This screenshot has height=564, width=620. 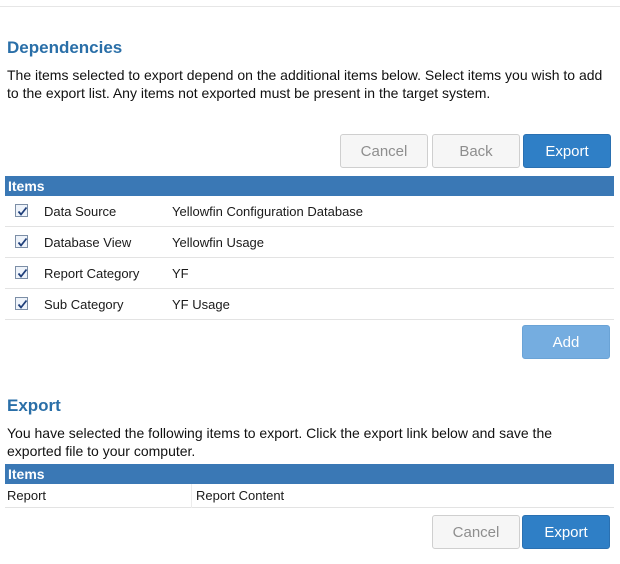 I want to click on dependencies-cancel-button: Cancel, so click(x=384, y=151).